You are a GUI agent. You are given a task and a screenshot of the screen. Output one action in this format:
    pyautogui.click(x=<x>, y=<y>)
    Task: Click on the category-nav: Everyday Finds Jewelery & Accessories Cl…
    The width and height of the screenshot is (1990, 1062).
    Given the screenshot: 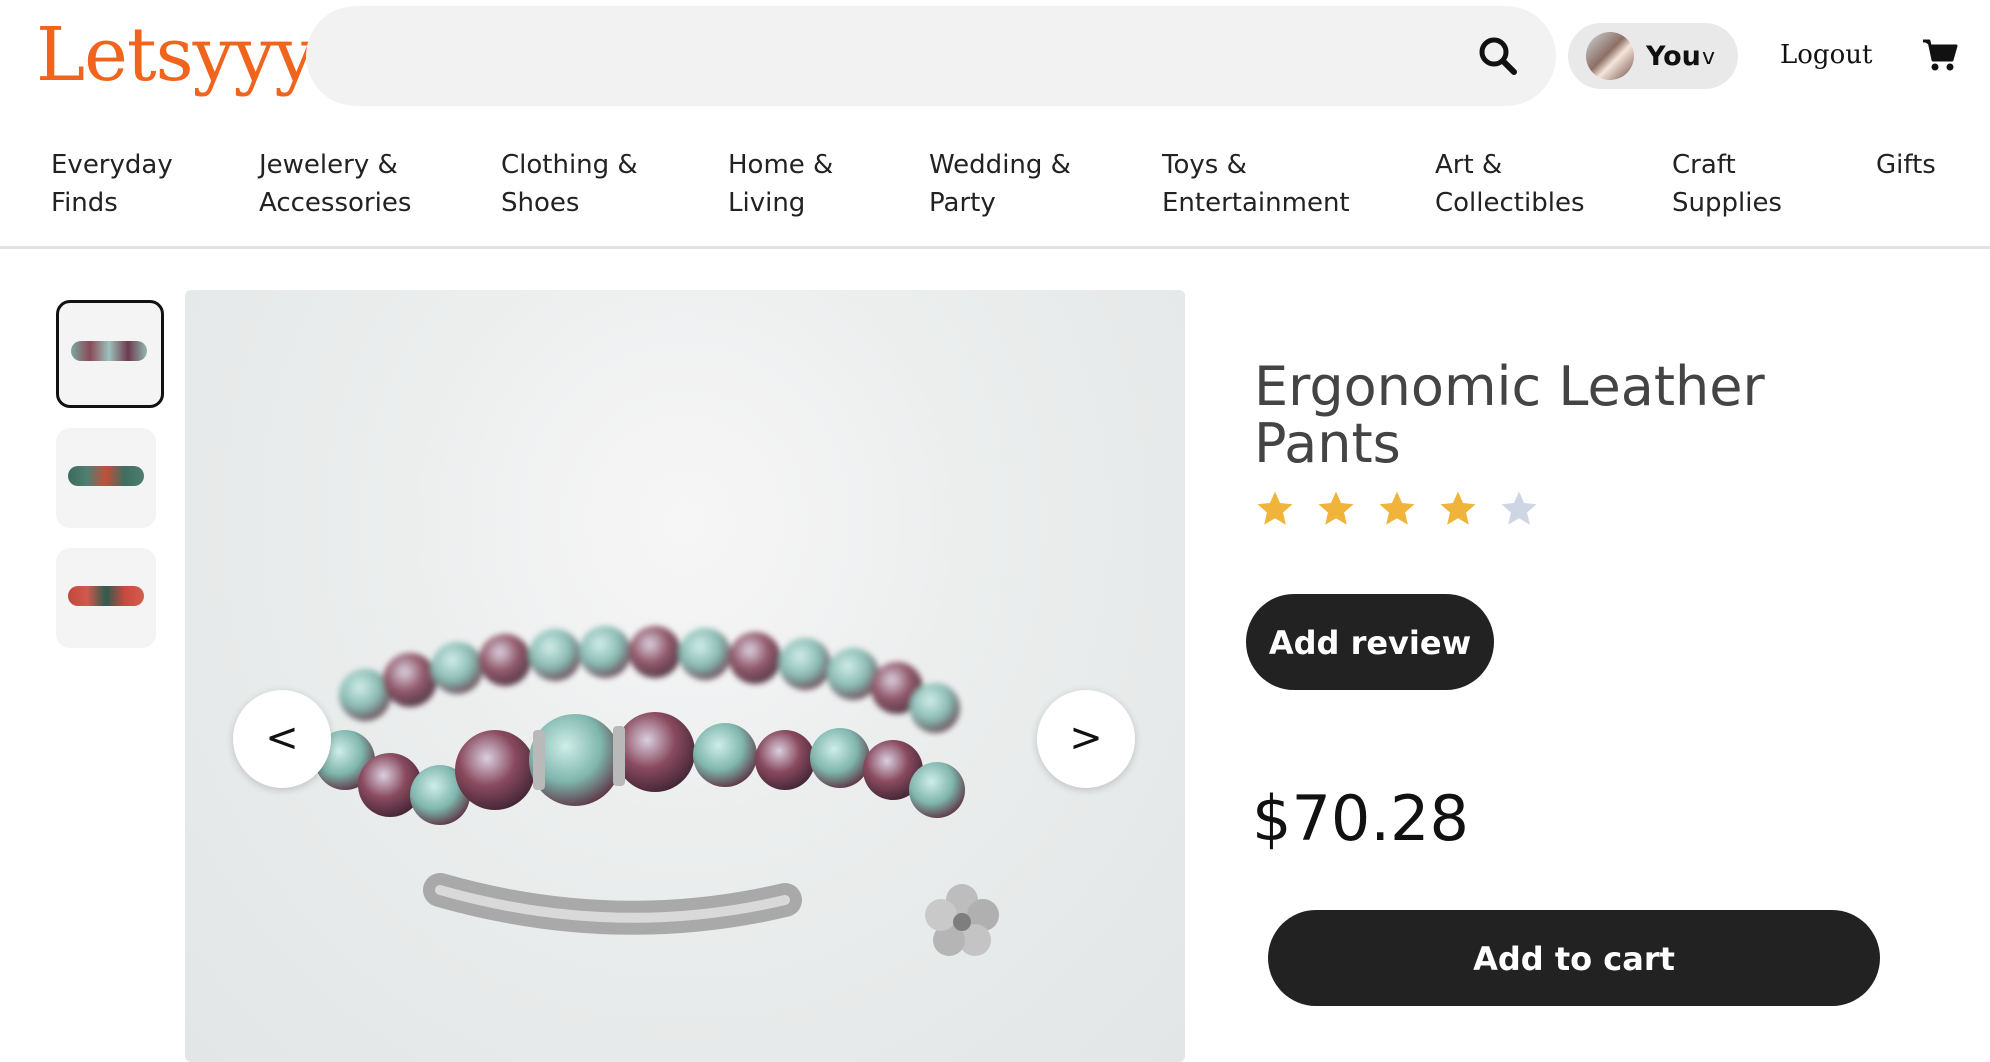 What is the action you would take?
    pyautogui.click(x=995, y=194)
    